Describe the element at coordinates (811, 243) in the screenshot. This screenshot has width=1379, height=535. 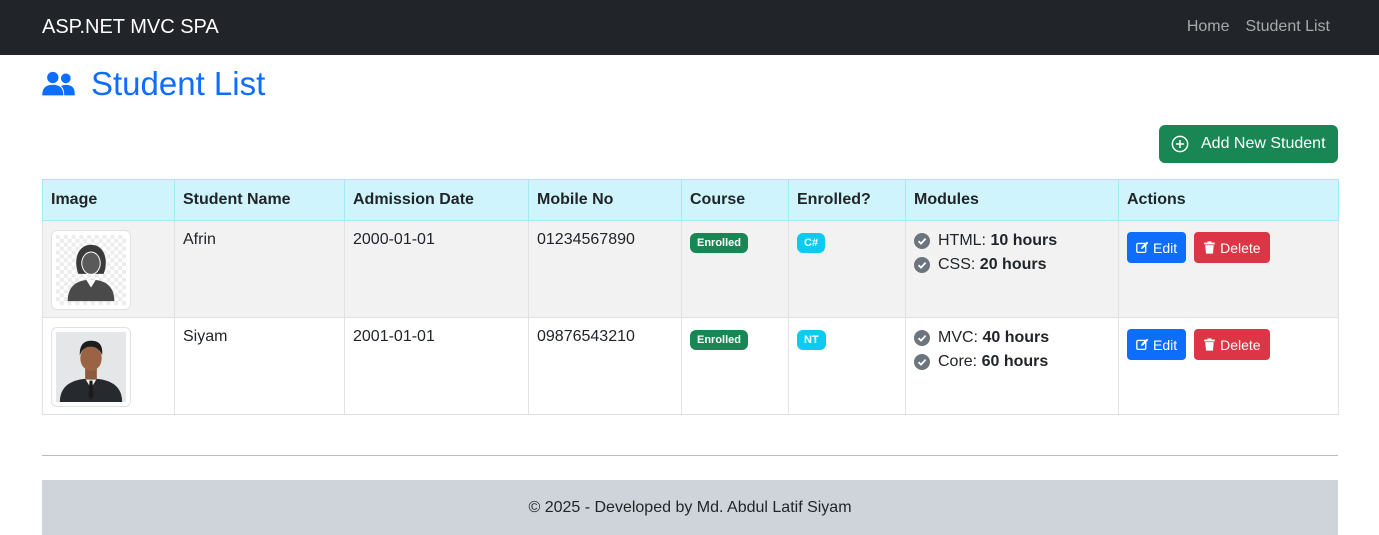
I see `course-badge: C#` at that location.